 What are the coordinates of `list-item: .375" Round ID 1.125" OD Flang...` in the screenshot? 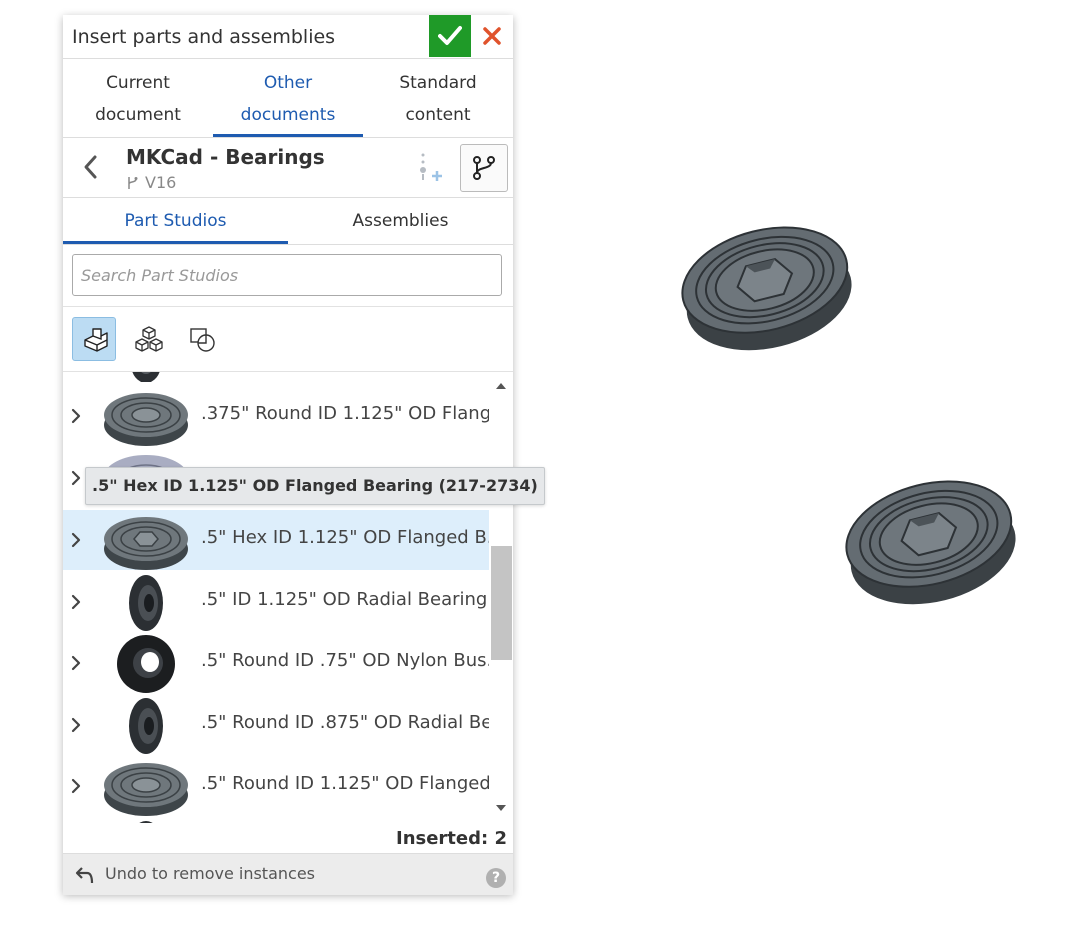 It's located at (276, 416).